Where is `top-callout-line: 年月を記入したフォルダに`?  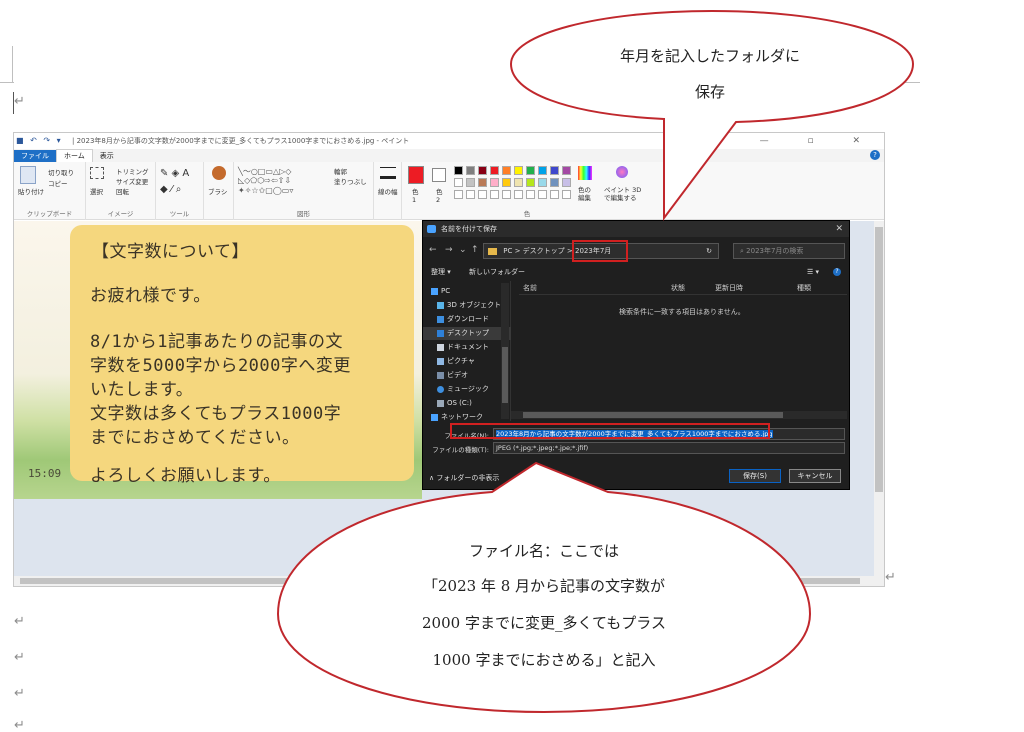
top-callout-line: 年月を記入したフォルダに is located at coordinates (709, 56).